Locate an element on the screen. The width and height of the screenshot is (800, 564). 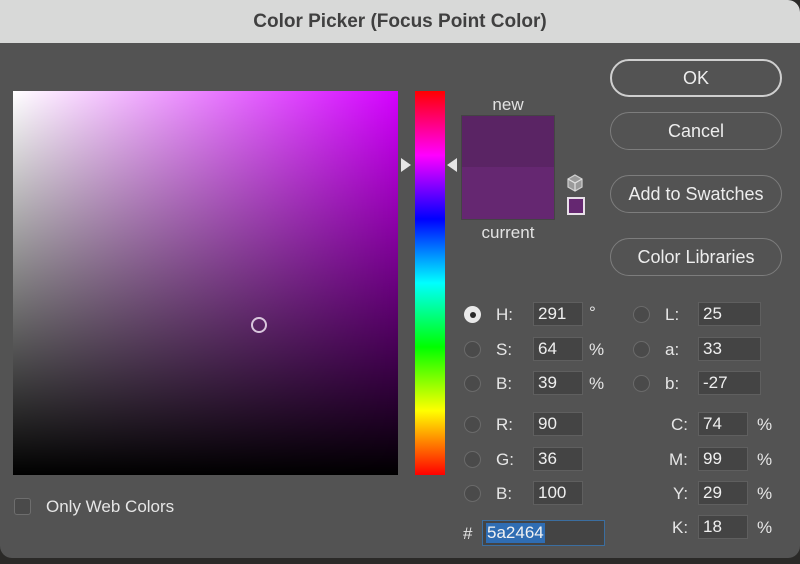
color-libraries-button: Color Libraries is located at coordinates (696, 257).